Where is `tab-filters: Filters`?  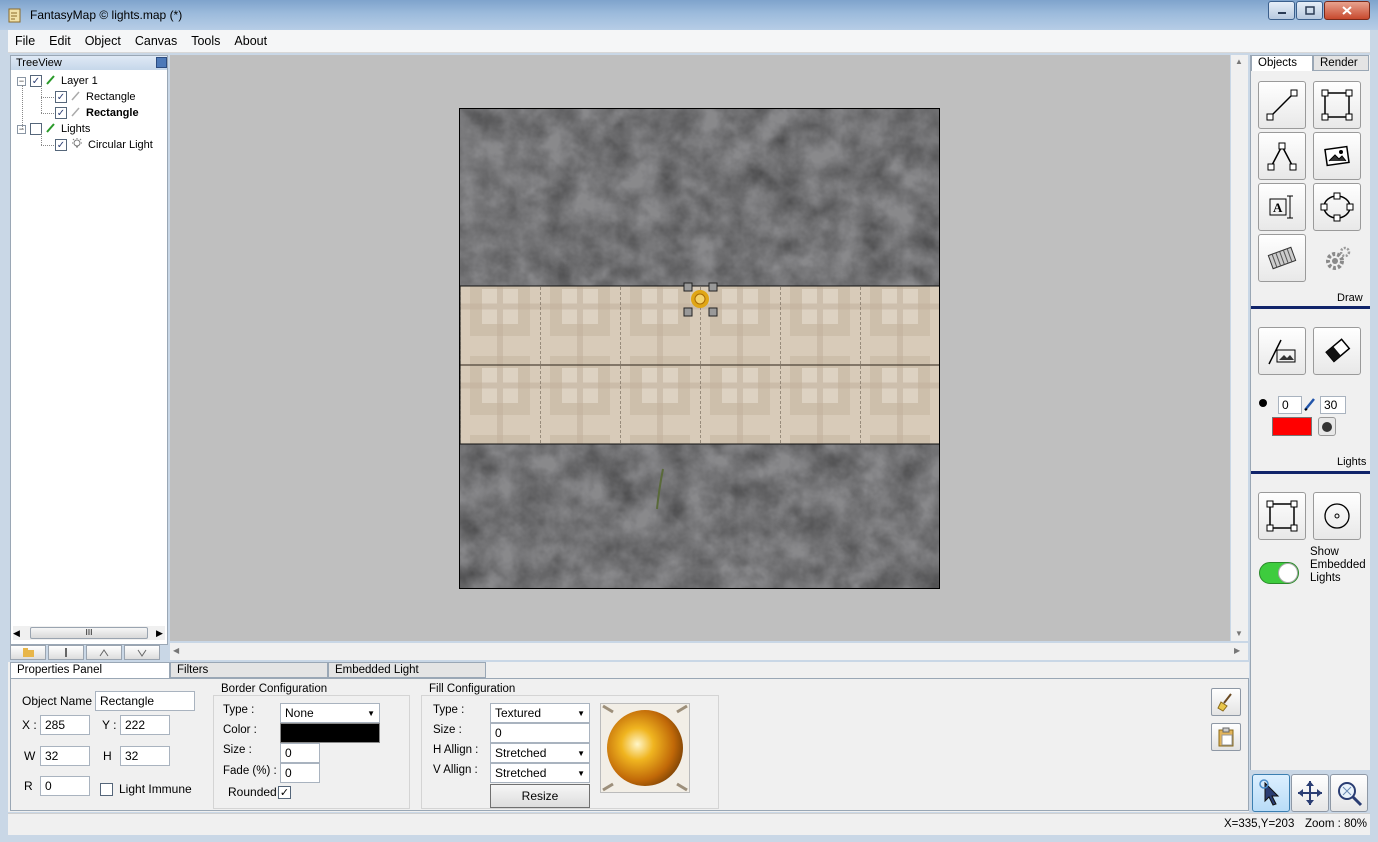
tab-filters: Filters is located at coordinates (249, 670).